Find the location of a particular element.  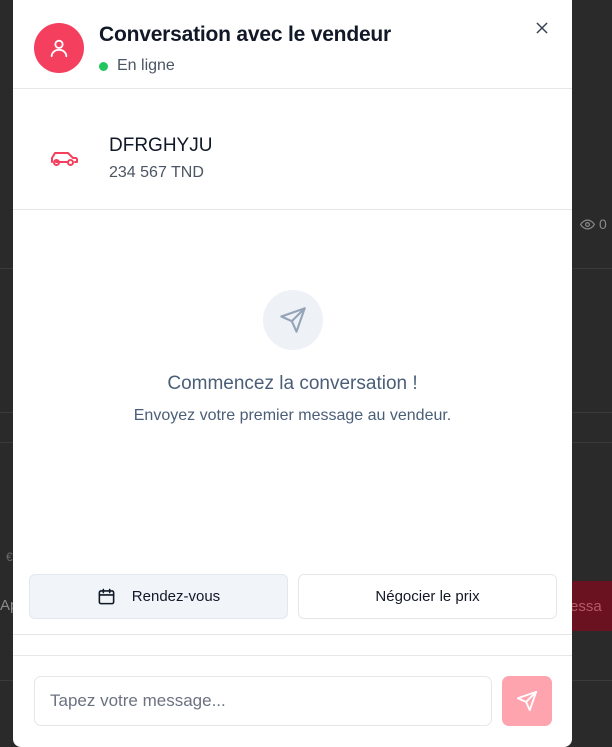

online-status: En ligne is located at coordinates (137, 66).